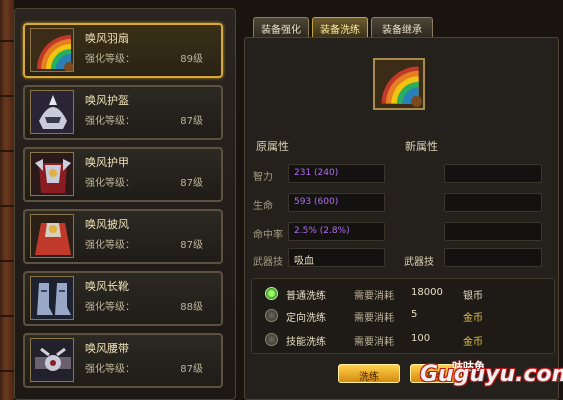 The height and width of the screenshot is (400, 563). Describe the element at coordinates (271, 315) in the screenshot. I see `radio-targeted-refine` at that location.